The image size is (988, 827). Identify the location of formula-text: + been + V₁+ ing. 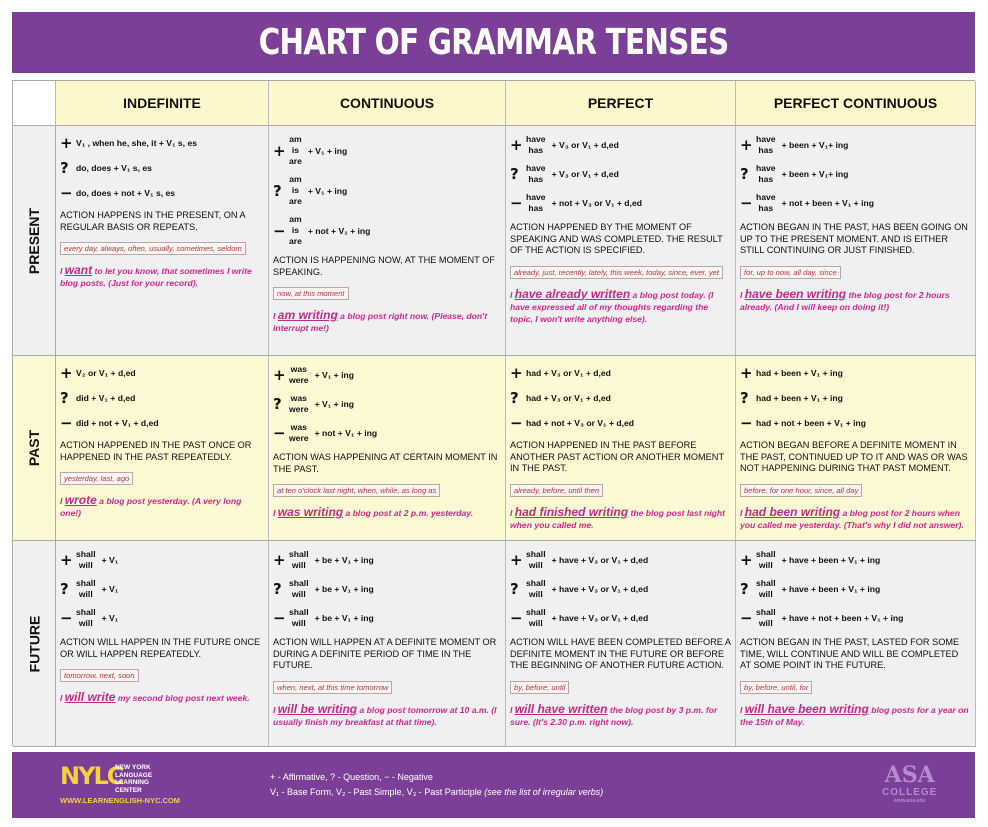
(815, 174).